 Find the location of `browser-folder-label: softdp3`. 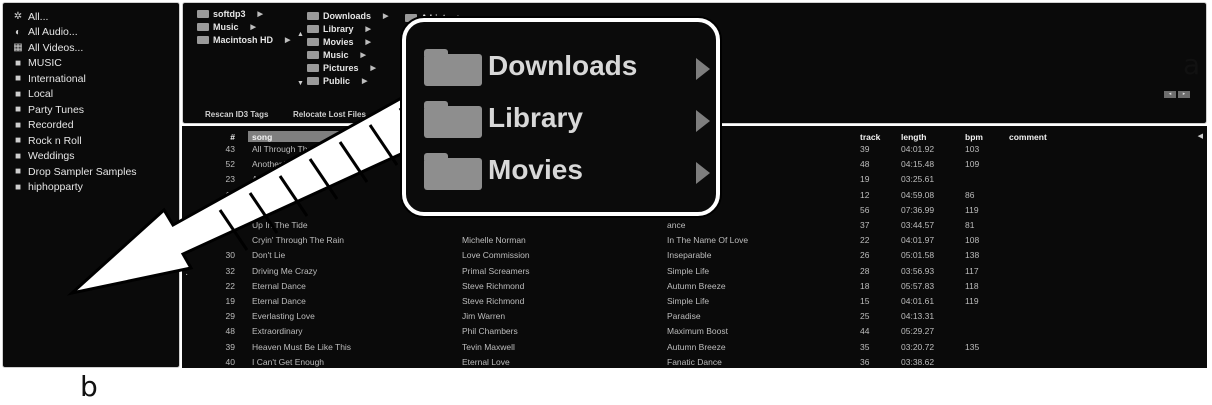

browser-folder-label: softdp3 is located at coordinates (229, 13).